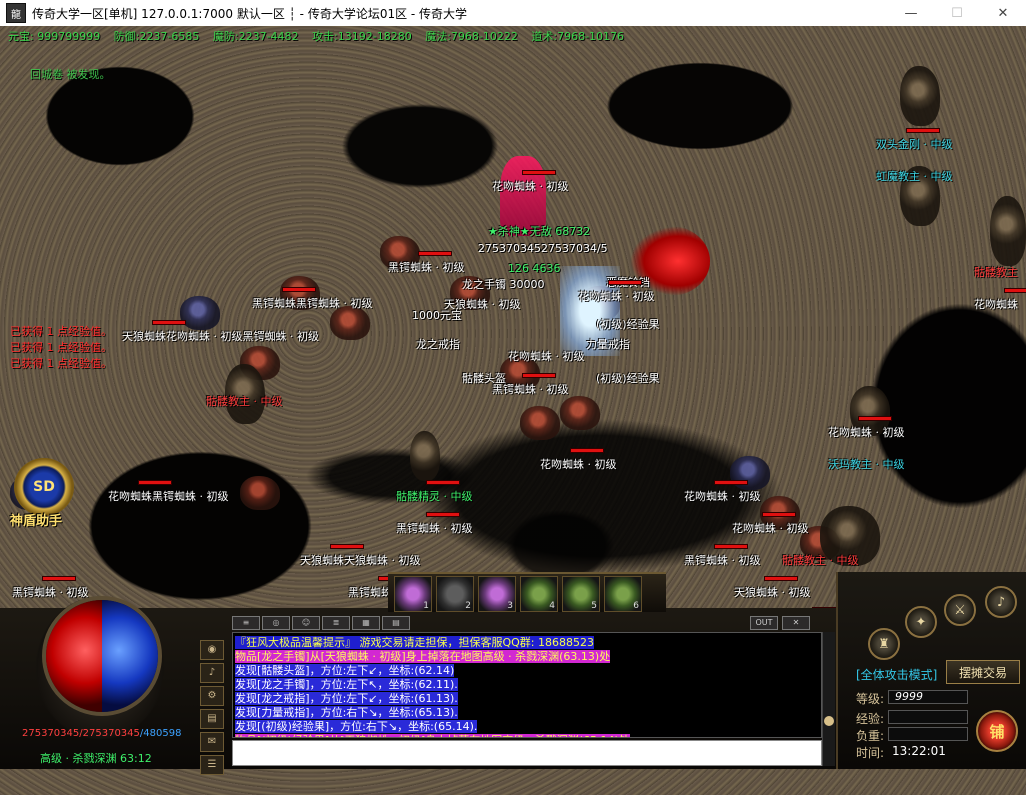 The image size is (1026, 795). What do you see at coordinates (911, 13) in the screenshot?
I see `minimize-button: —` at bounding box center [911, 13].